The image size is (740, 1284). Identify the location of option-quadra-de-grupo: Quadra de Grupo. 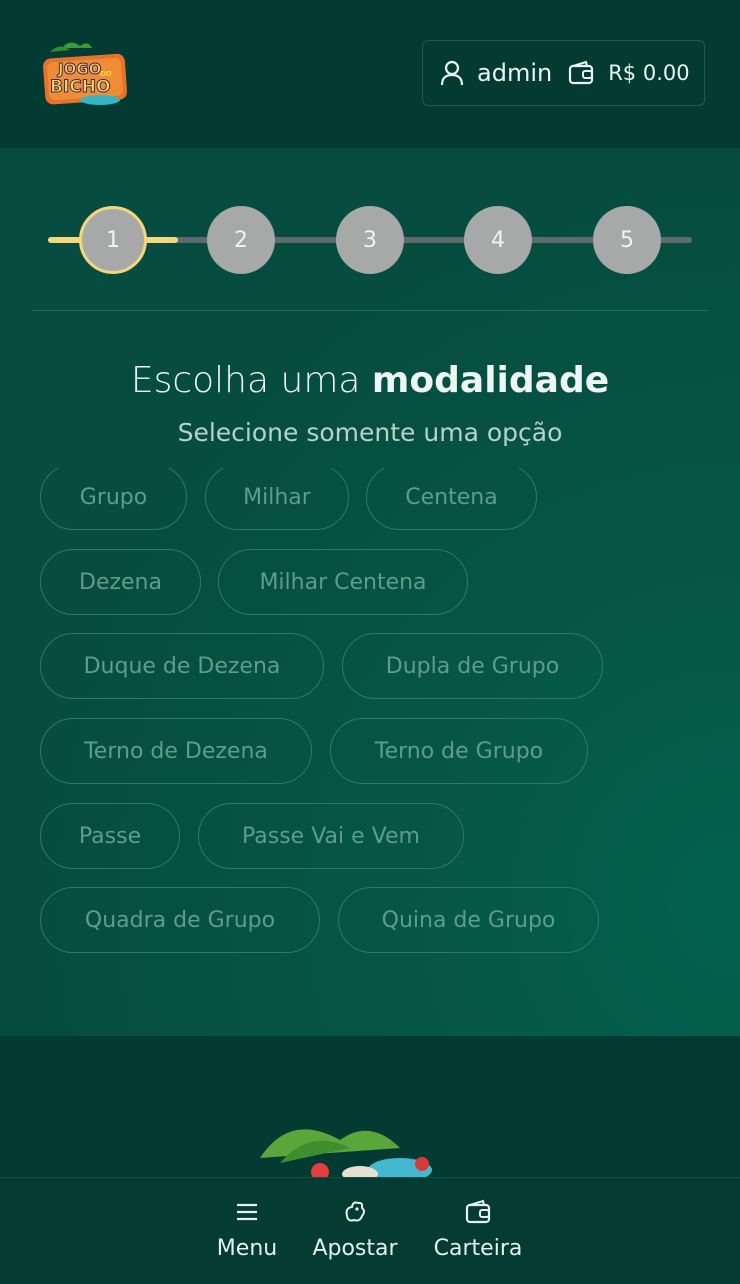
(180, 920).